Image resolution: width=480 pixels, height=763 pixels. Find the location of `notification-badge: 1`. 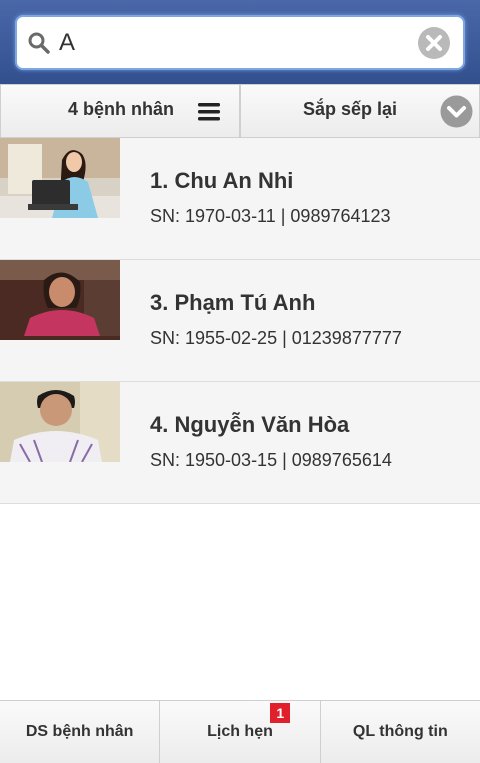

notification-badge: 1 is located at coordinates (280, 713).